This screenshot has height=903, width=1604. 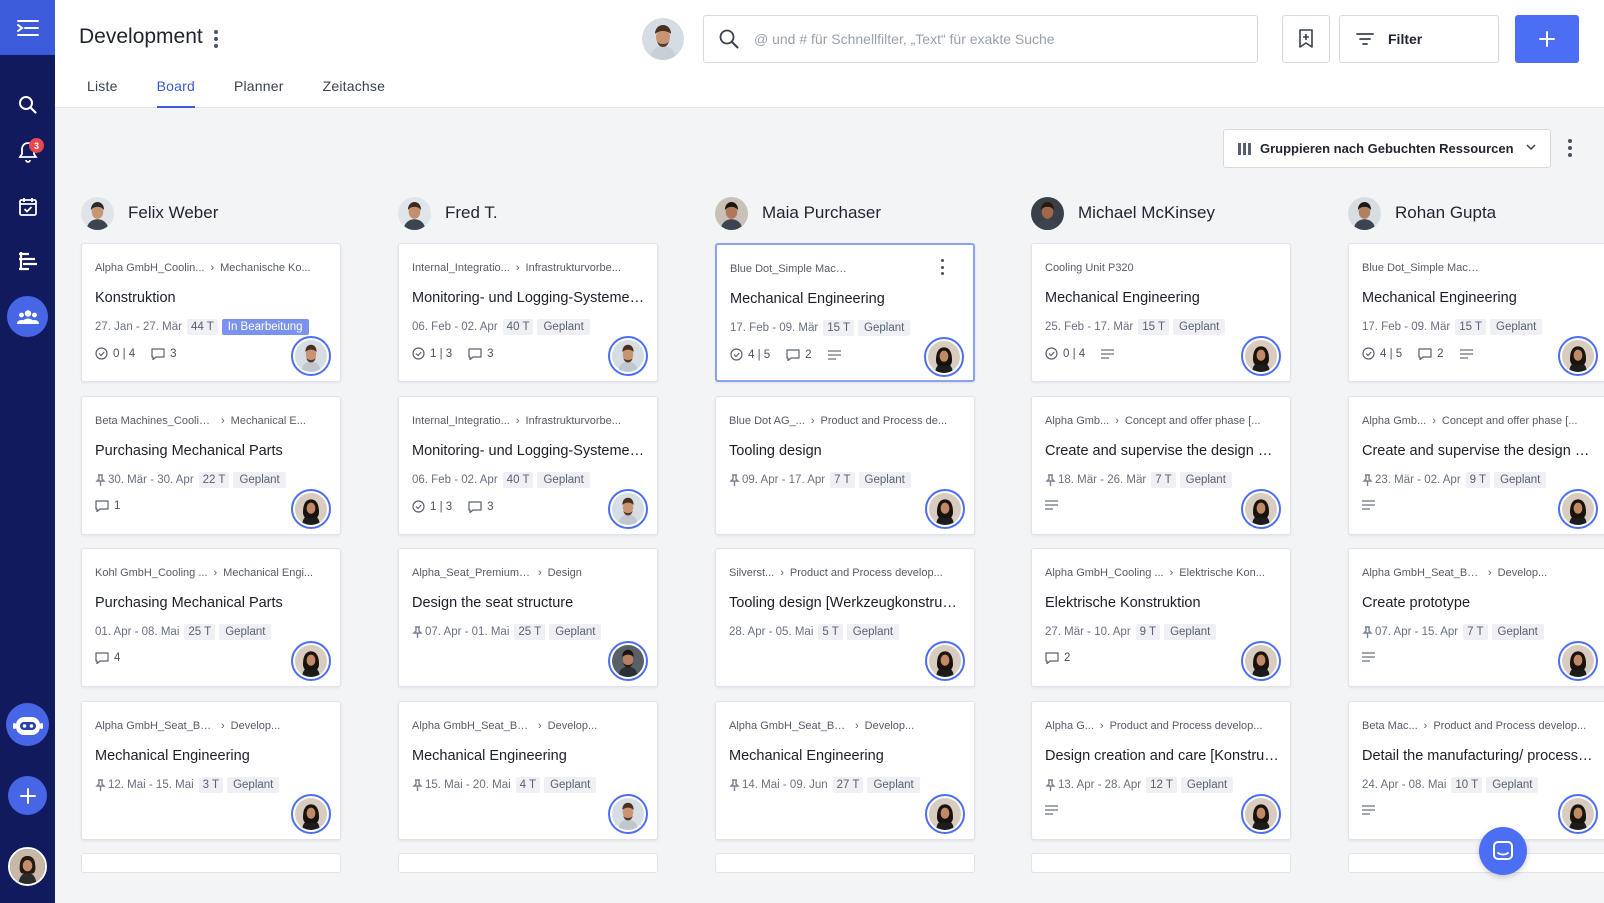 What do you see at coordinates (839, 328) in the screenshot?
I see `task-duration: 15 T` at bounding box center [839, 328].